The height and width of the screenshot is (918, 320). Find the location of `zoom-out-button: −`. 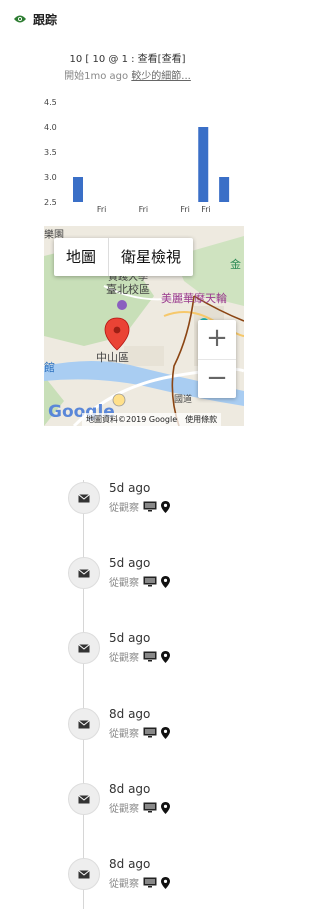

zoom-out-button: − is located at coordinates (217, 379).